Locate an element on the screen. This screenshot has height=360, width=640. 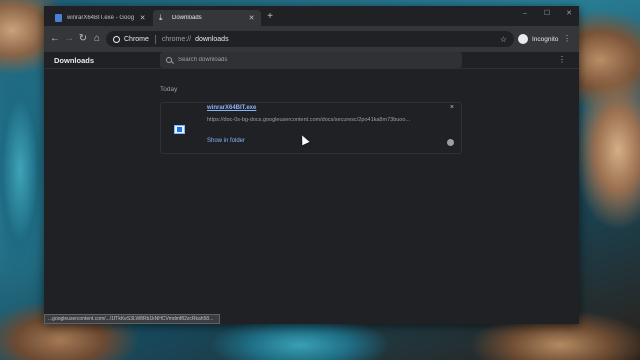
close-window-icon: ✕ is located at coordinates (569, 14).